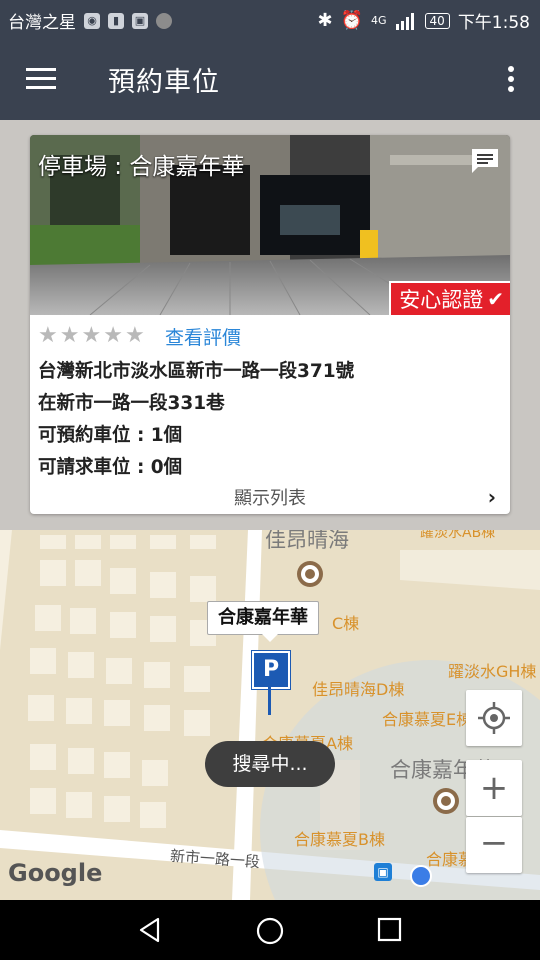 Image resolution: width=540 pixels, height=960 pixels. What do you see at coordinates (390, 930) in the screenshot?
I see `recents-icon` at bounding box center [390, 930].